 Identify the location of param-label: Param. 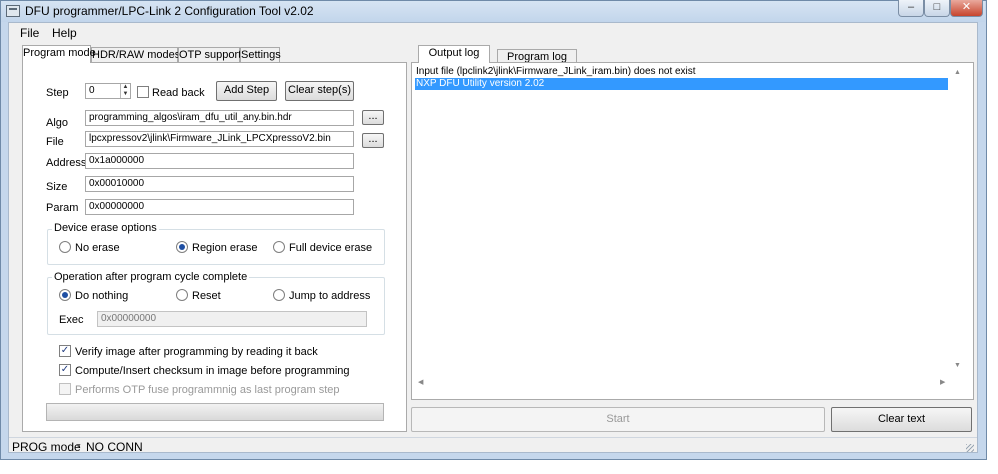
(62, 208).